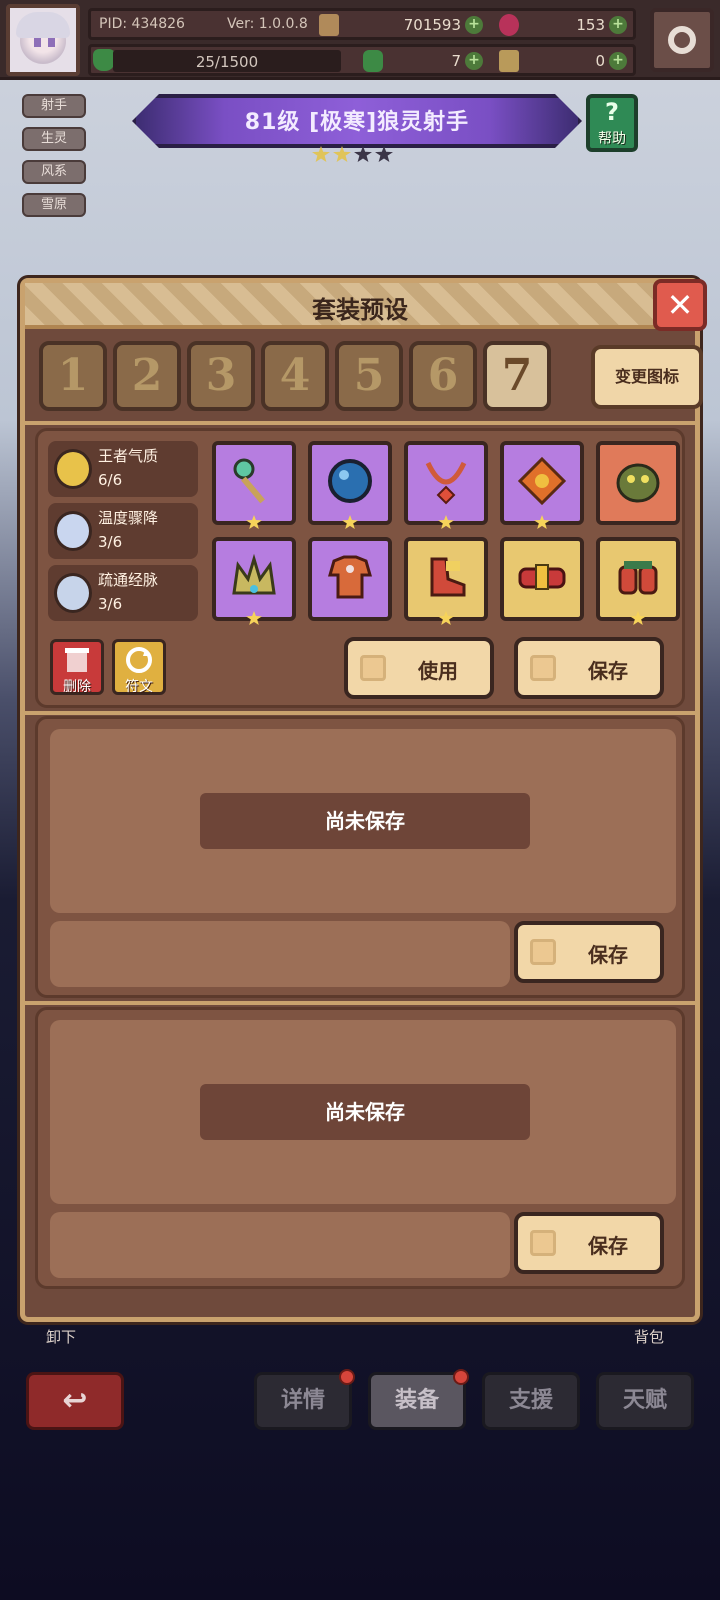 This screenshot has height=1600, width=720. What do you see at coordinates (531, 1401) in the screenshot?
I see `tab-support: 支援` at bounding box center [531, 1401].